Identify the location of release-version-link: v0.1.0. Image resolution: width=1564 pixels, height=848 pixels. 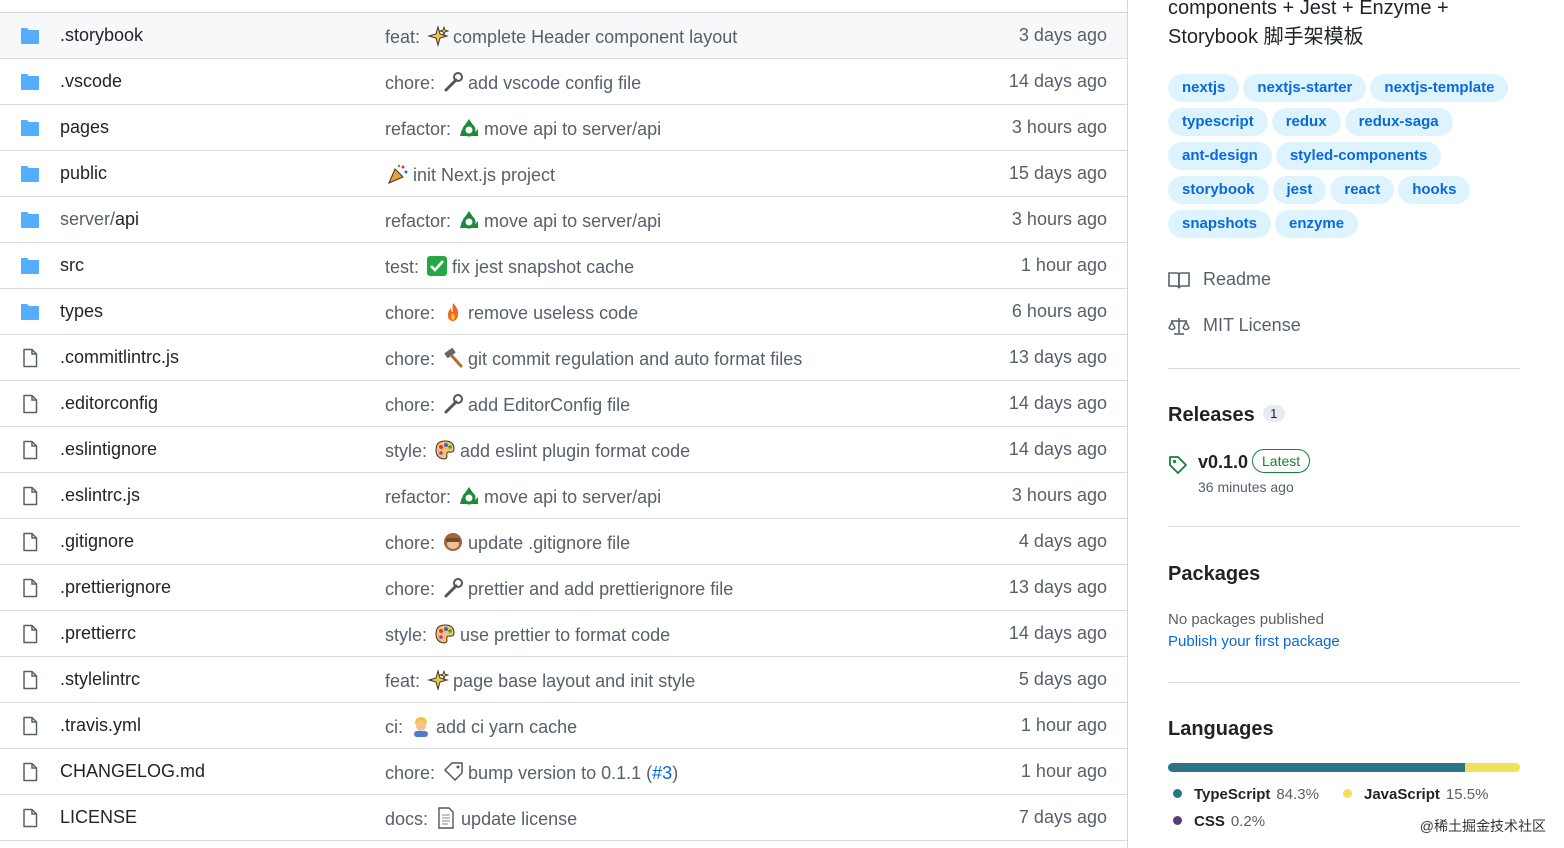
(1223, 462).